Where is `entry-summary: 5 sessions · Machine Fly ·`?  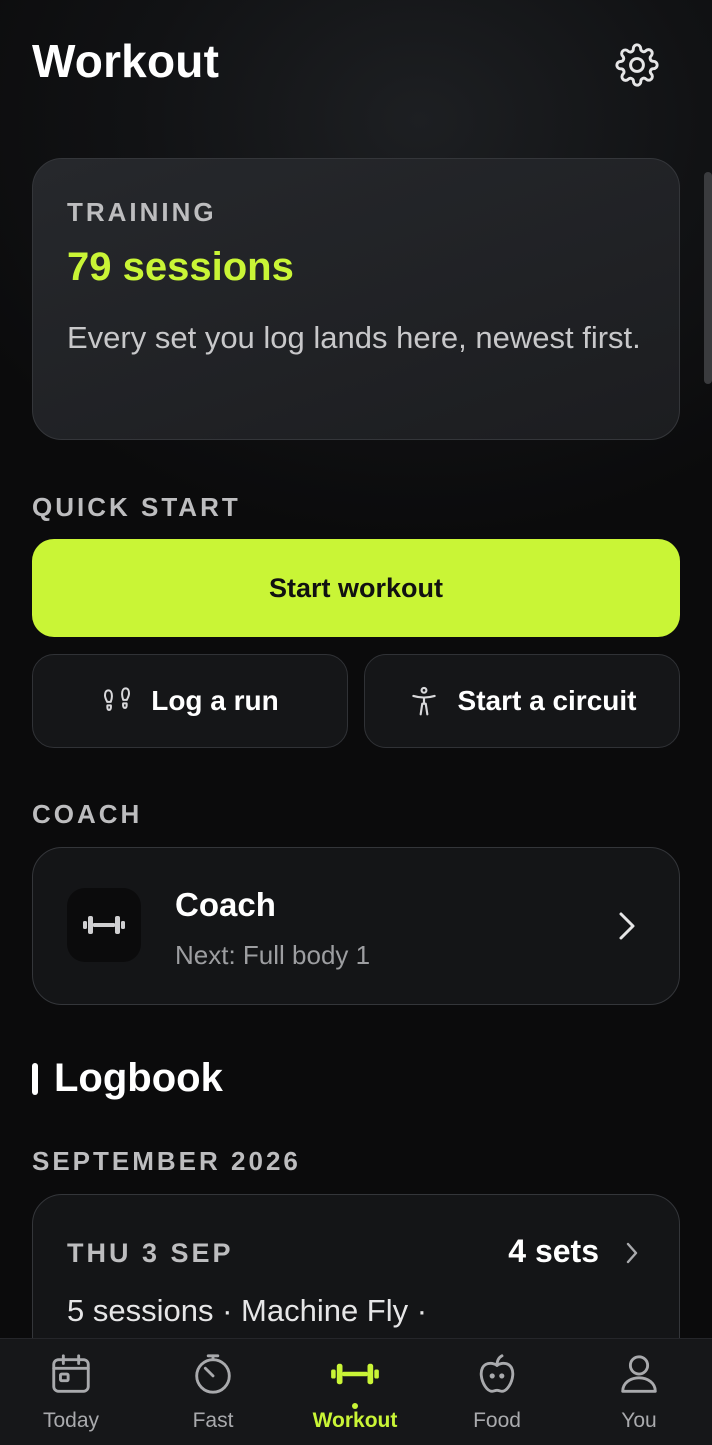
entry-summary: 5 sessions · Machine Fly · is located at coordinates (247, 1310).